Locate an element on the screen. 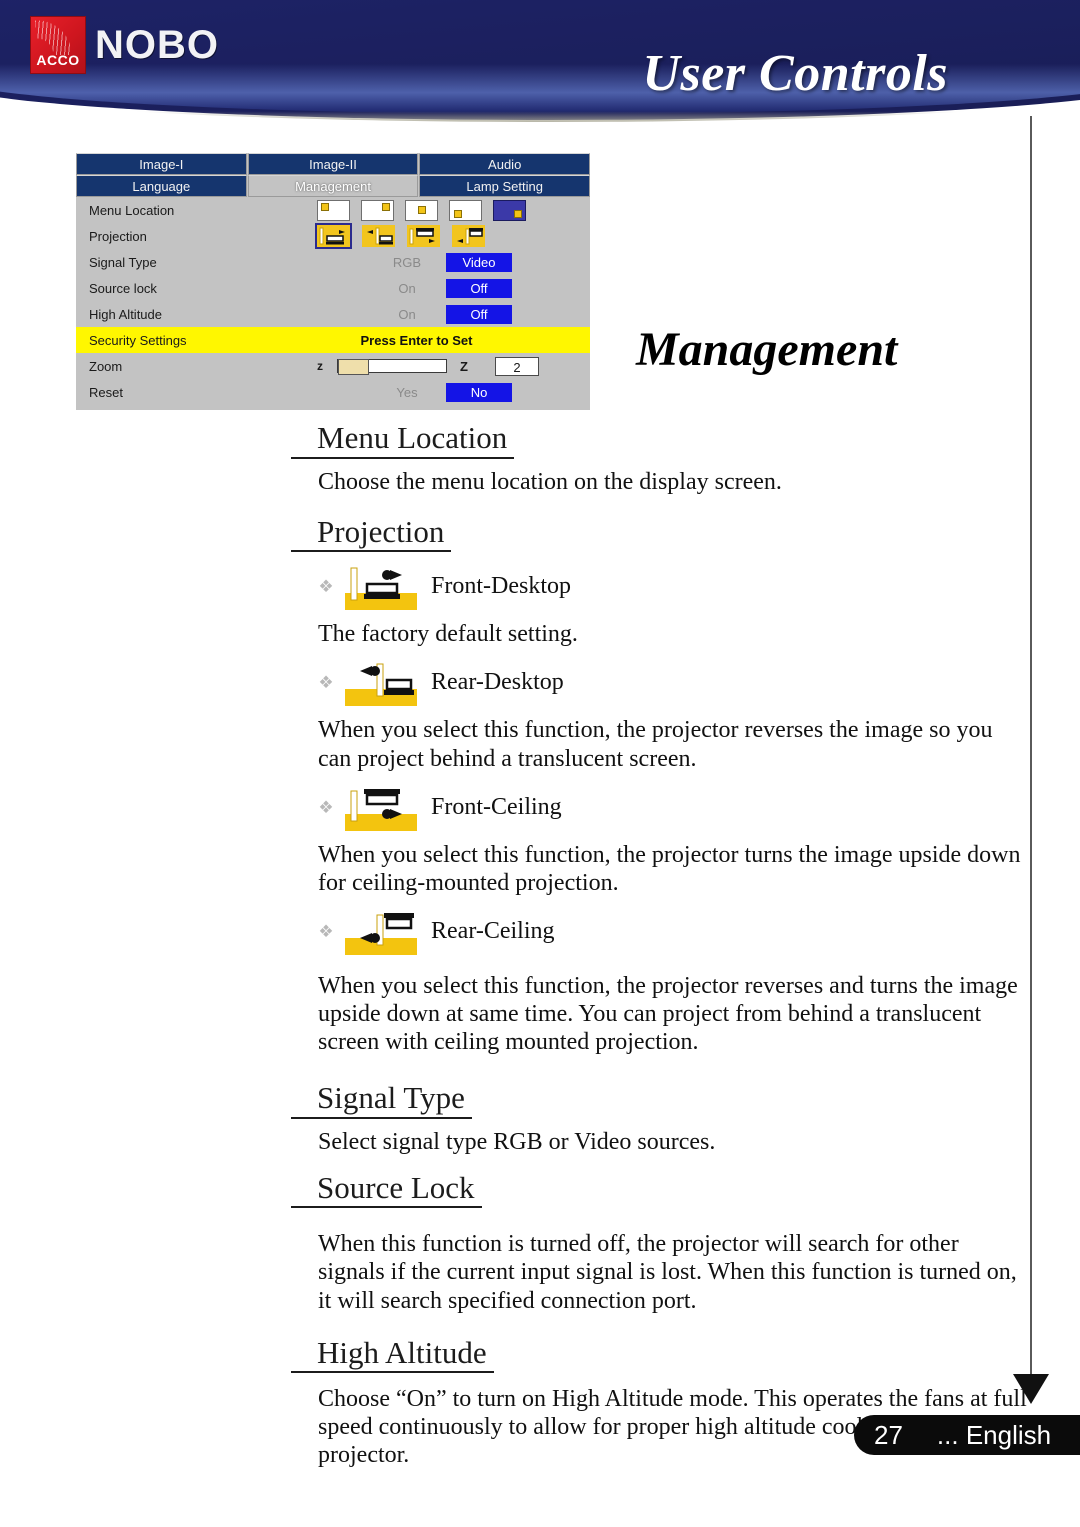  osd-label-high-altitude: High Altitude is located at coordinates (125, 314).